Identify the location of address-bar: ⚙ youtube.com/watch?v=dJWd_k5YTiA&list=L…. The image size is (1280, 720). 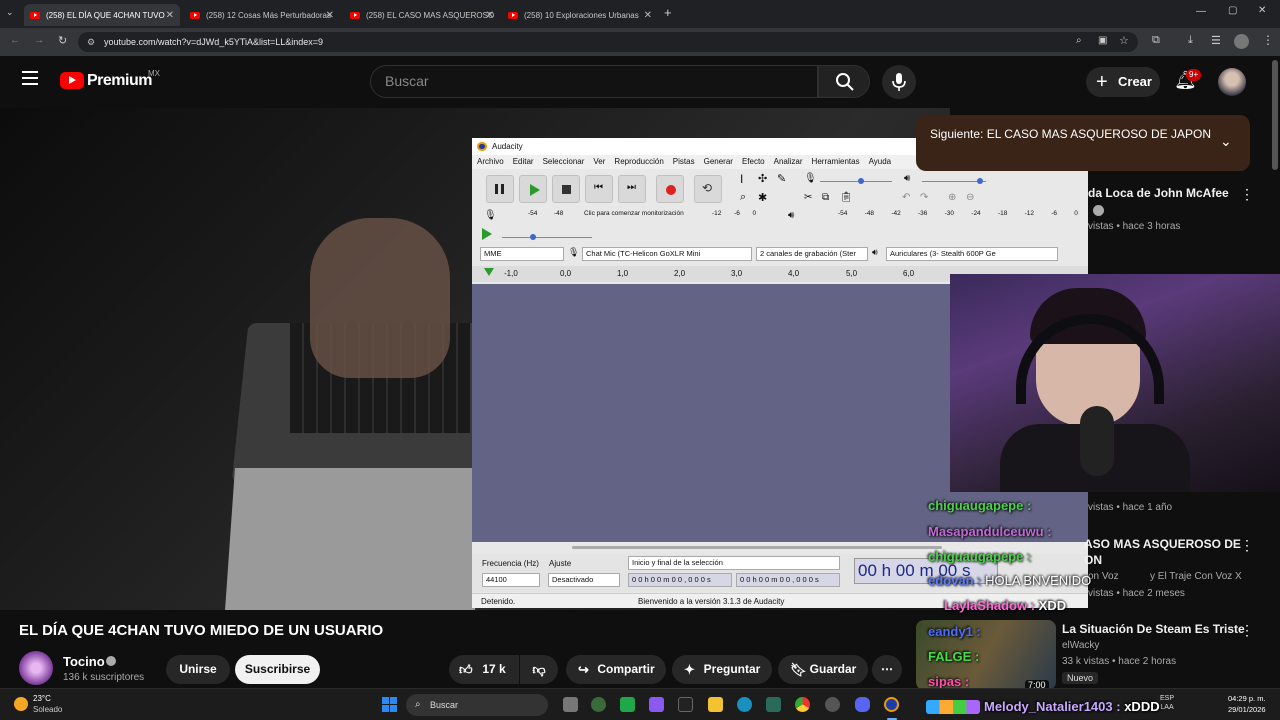
(608, 42).